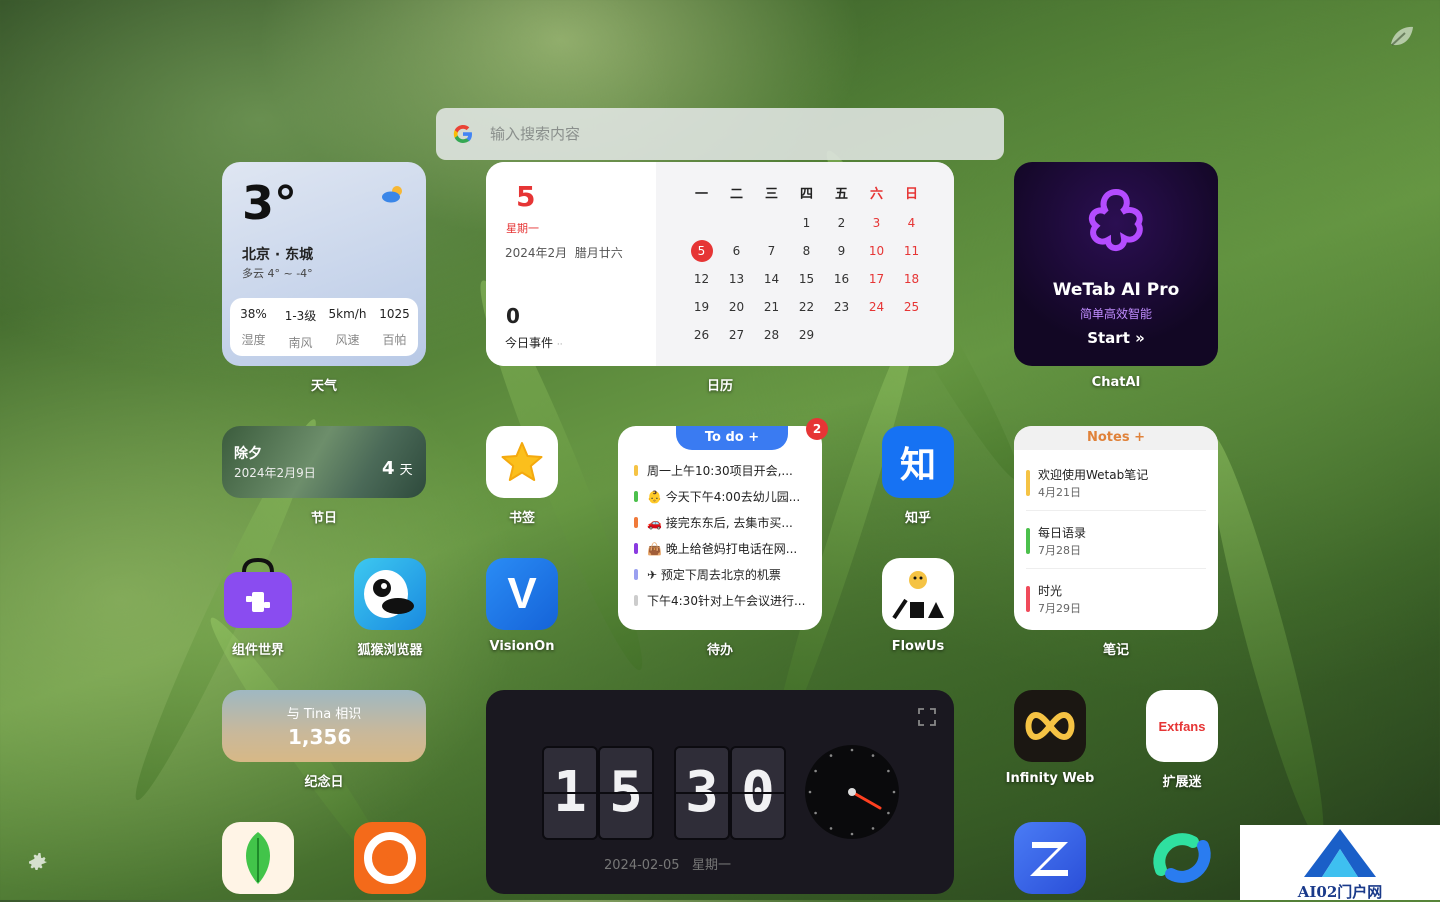 The width and height of the screenshot is (1440, 902). I want to click on calendar-day-cell: 18, so click(911, 282).